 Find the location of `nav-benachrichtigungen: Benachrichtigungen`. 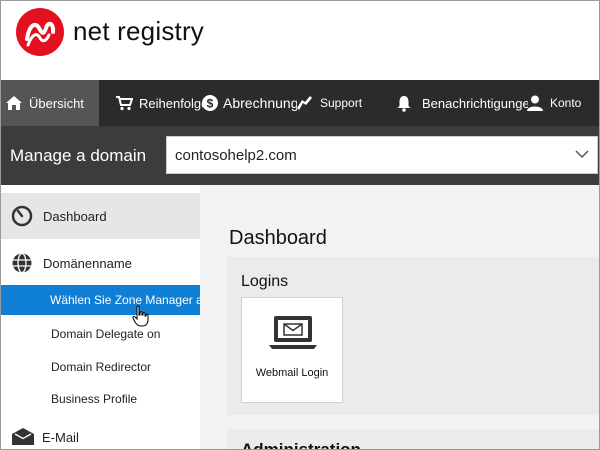

nav-benachrichtigungen: Benachrichtigungen is located at coordinates (462, 103).